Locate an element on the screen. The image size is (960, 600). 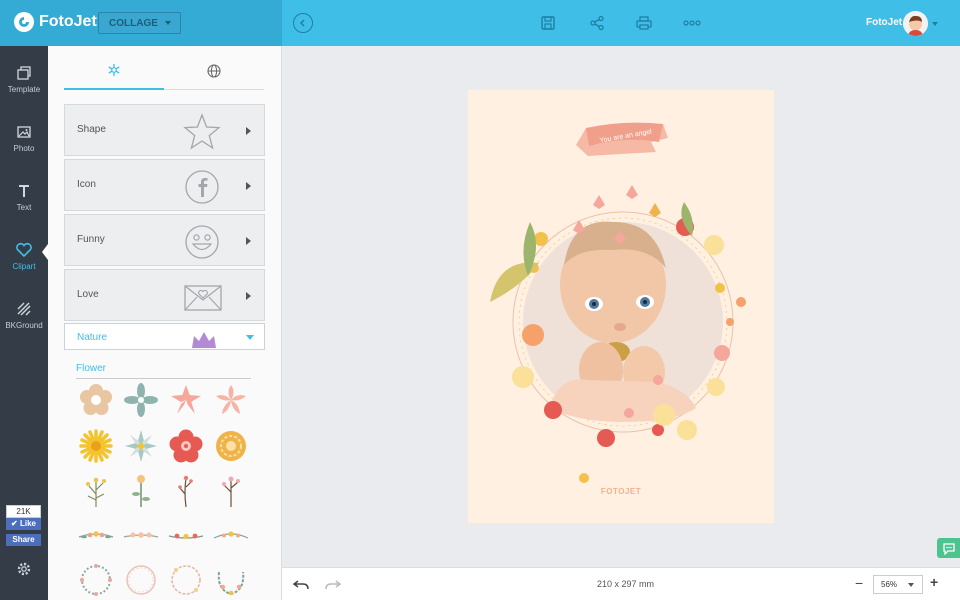
like-button: ✔ Like is located at coordinates (23, 524).